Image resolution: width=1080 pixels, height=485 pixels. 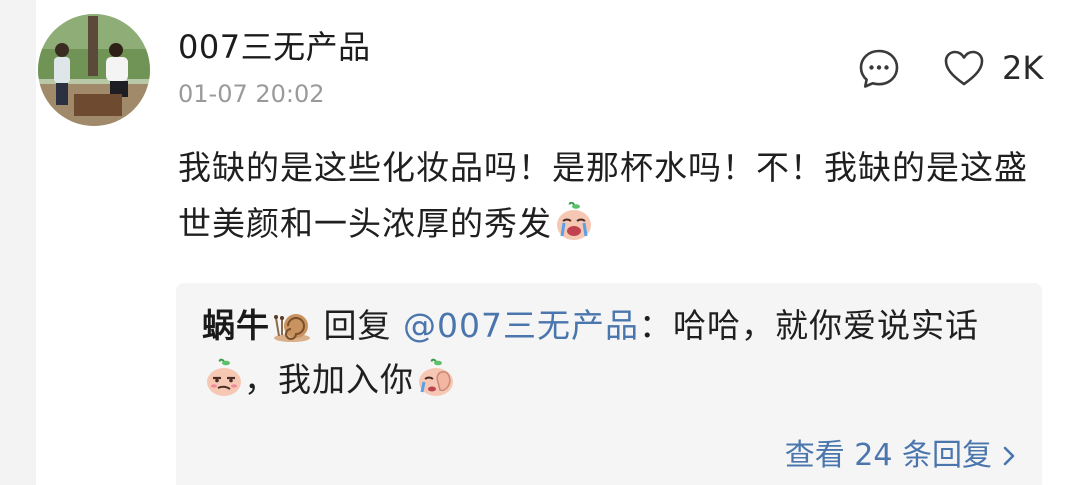 I want to click on facepalm-emoji, so click(x=436, y=377).